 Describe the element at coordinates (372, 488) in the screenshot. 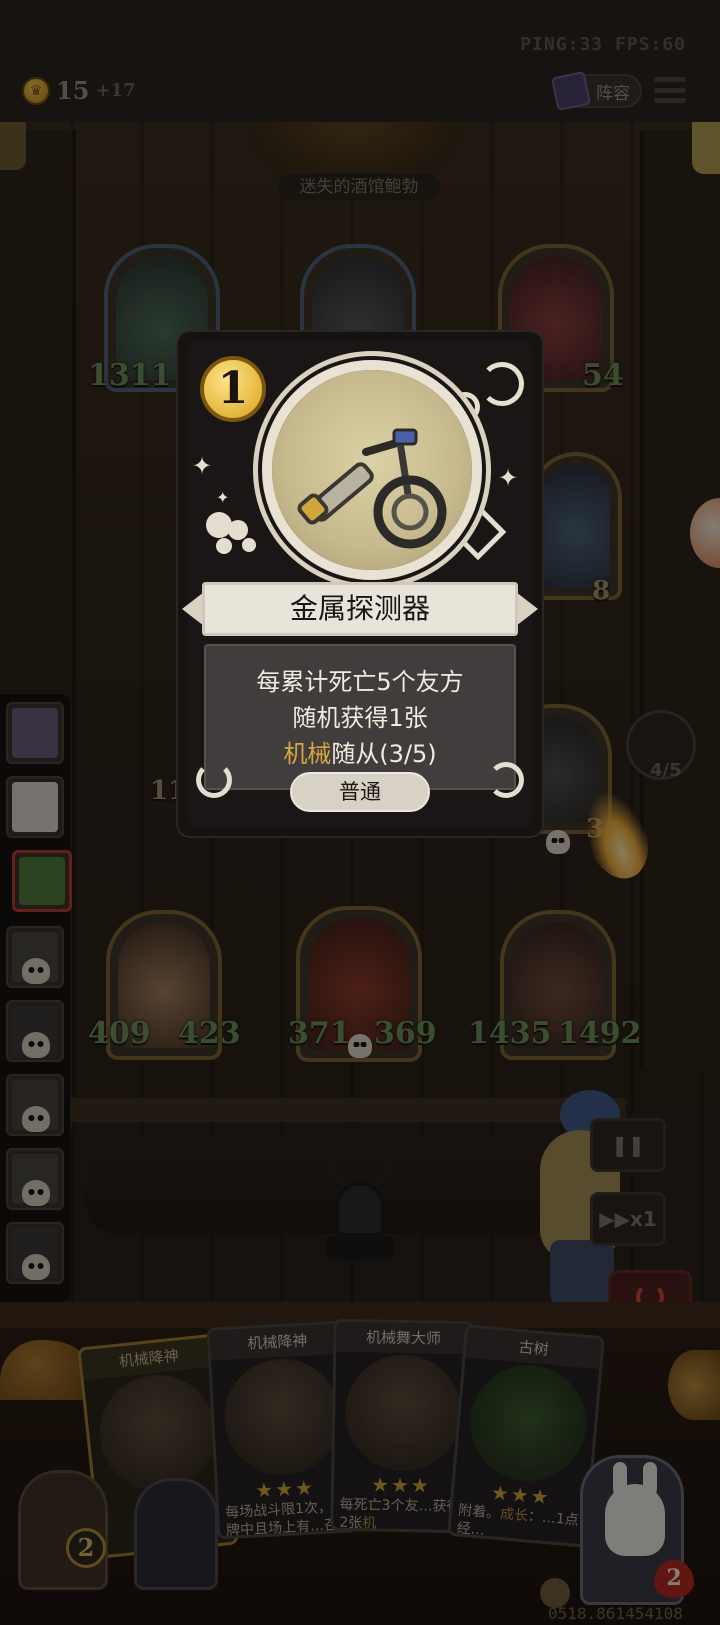

I see `metal-detector-icon` at that location.